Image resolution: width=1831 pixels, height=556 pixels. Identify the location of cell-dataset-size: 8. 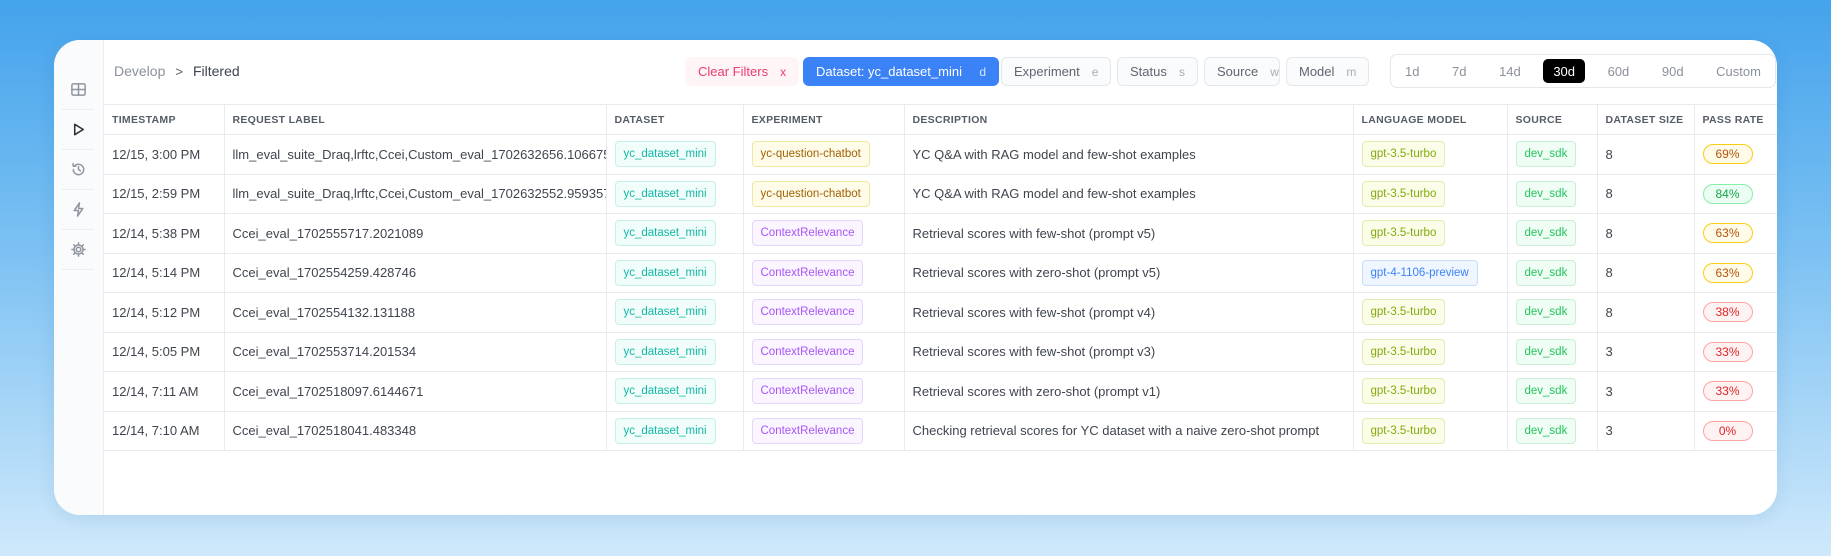
(1646, 154).